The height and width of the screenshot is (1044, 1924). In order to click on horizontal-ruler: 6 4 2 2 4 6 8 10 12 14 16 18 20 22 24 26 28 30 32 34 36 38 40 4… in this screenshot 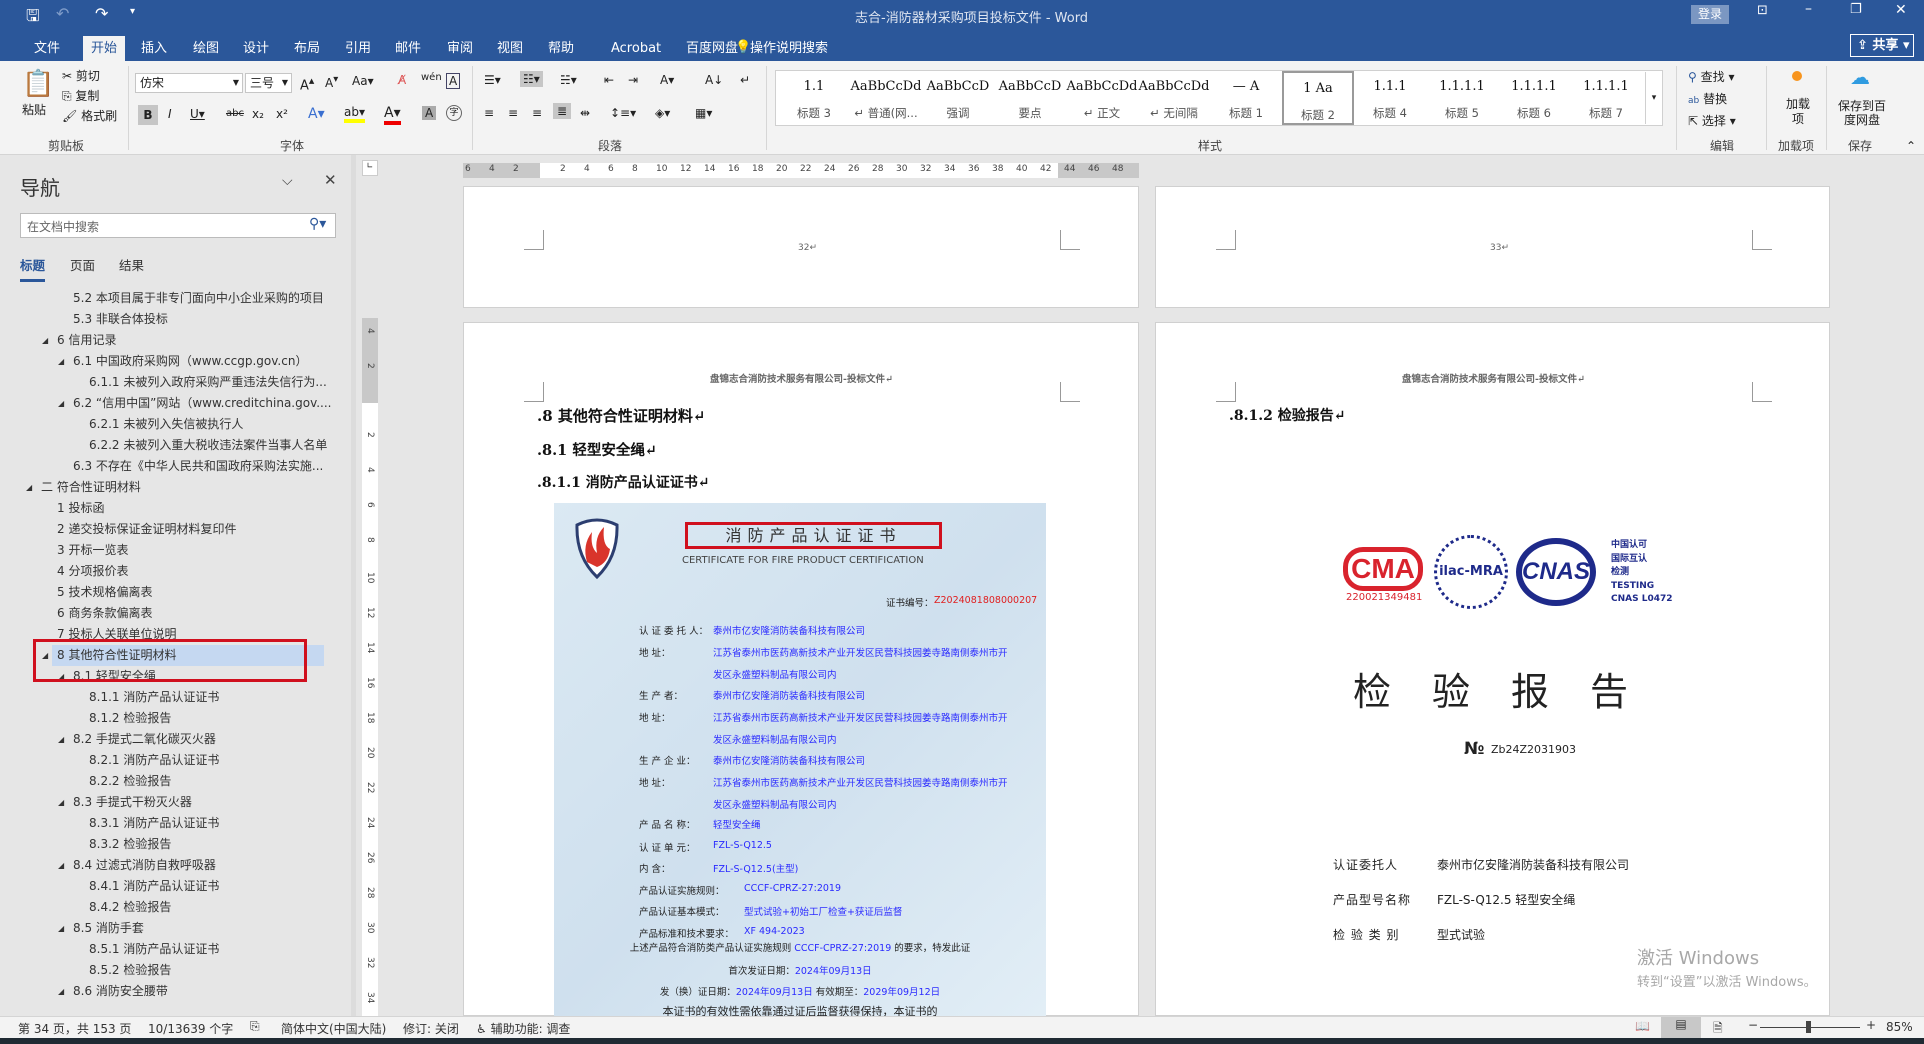, I will do `click(801, 170)`.